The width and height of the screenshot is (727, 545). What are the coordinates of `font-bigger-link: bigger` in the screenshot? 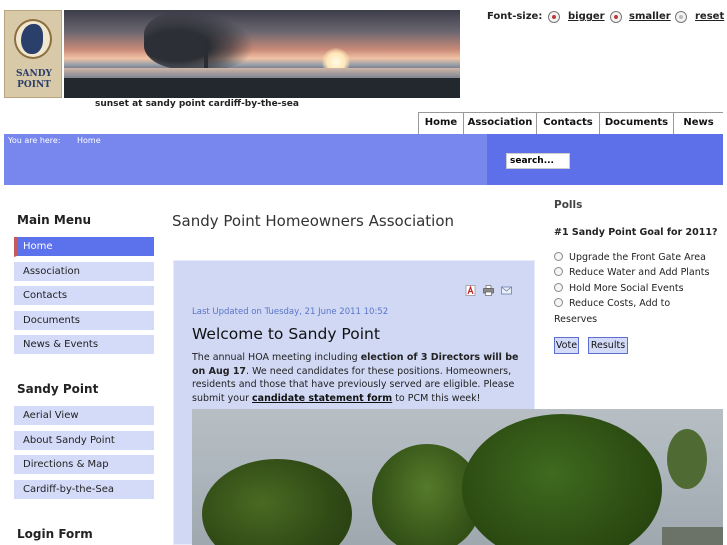 It's located at (586, 16).